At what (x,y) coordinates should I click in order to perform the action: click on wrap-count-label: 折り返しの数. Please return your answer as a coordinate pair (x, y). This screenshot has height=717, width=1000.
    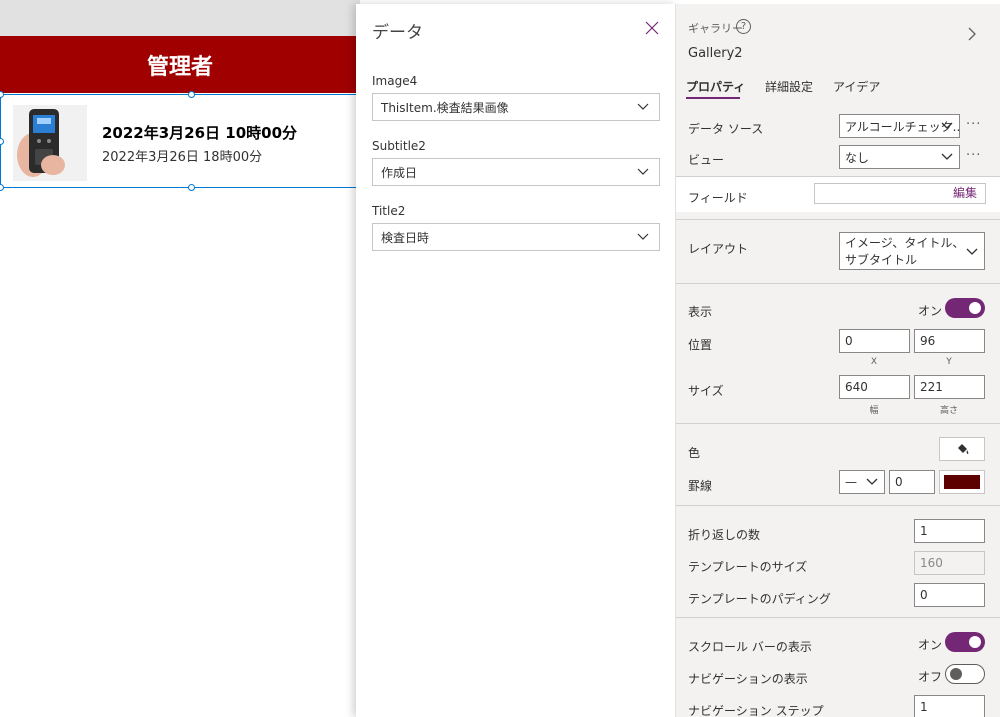
    Looking at the image, I should click on (724, 535).